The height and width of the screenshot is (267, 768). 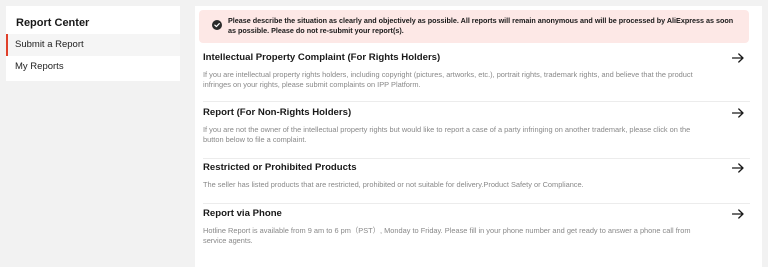 What do you see at coordinates (242, 213) in the screenshot?
I see `report-option-title: Report via Phone` at bounding box center [242, 213].